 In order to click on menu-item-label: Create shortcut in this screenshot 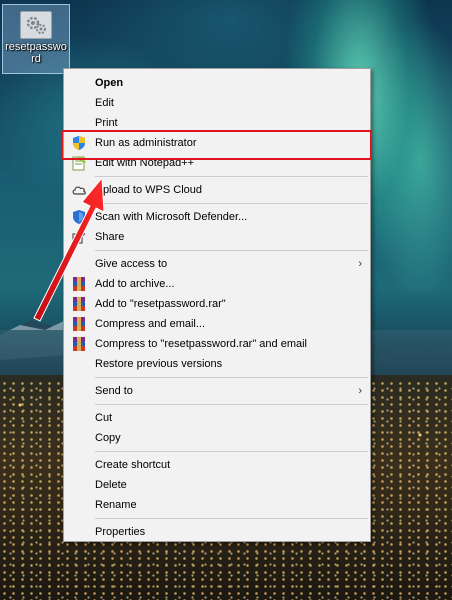, I will do `click(133, 465)`.